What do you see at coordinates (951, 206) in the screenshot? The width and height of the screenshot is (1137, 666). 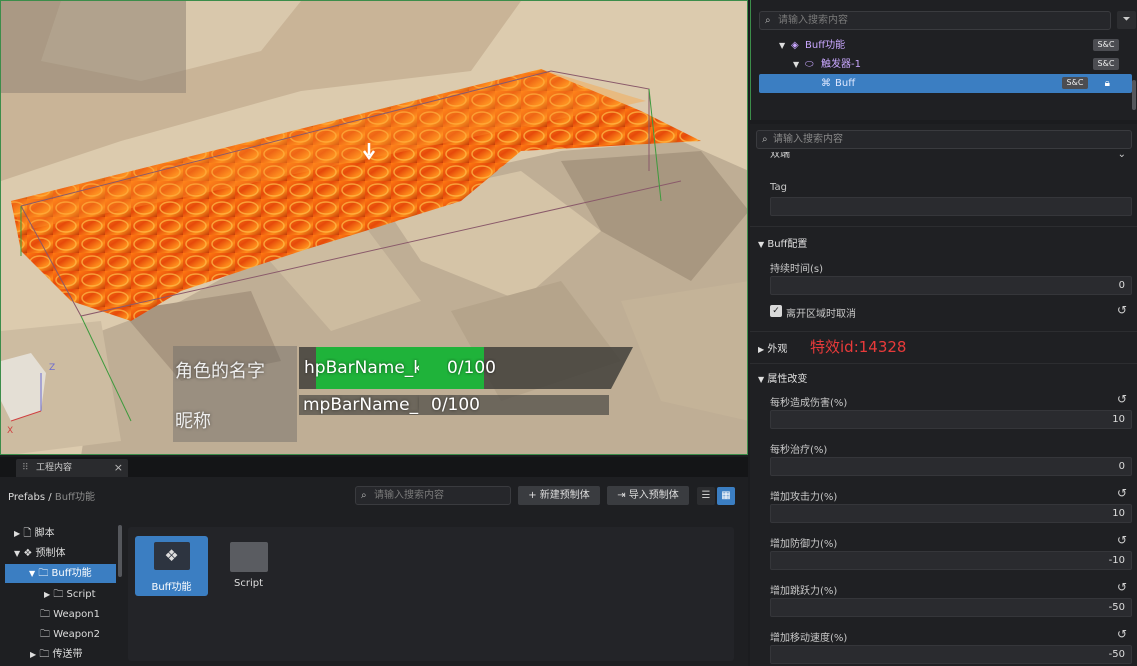 I see `tag-input` at bounding box center [951, 206].